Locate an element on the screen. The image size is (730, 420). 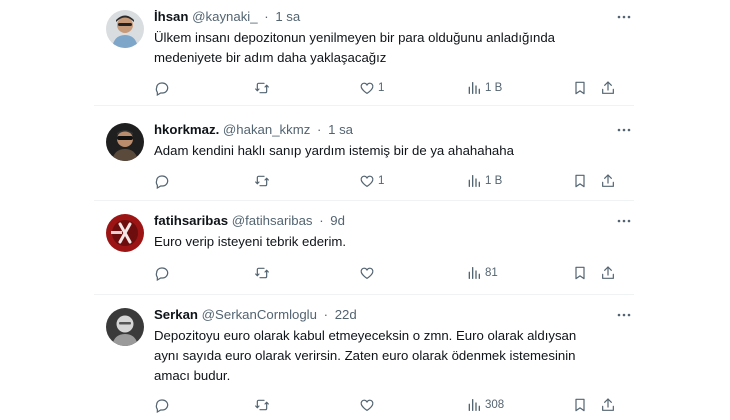
views-button: 308 is located at coordinates (485, 405).